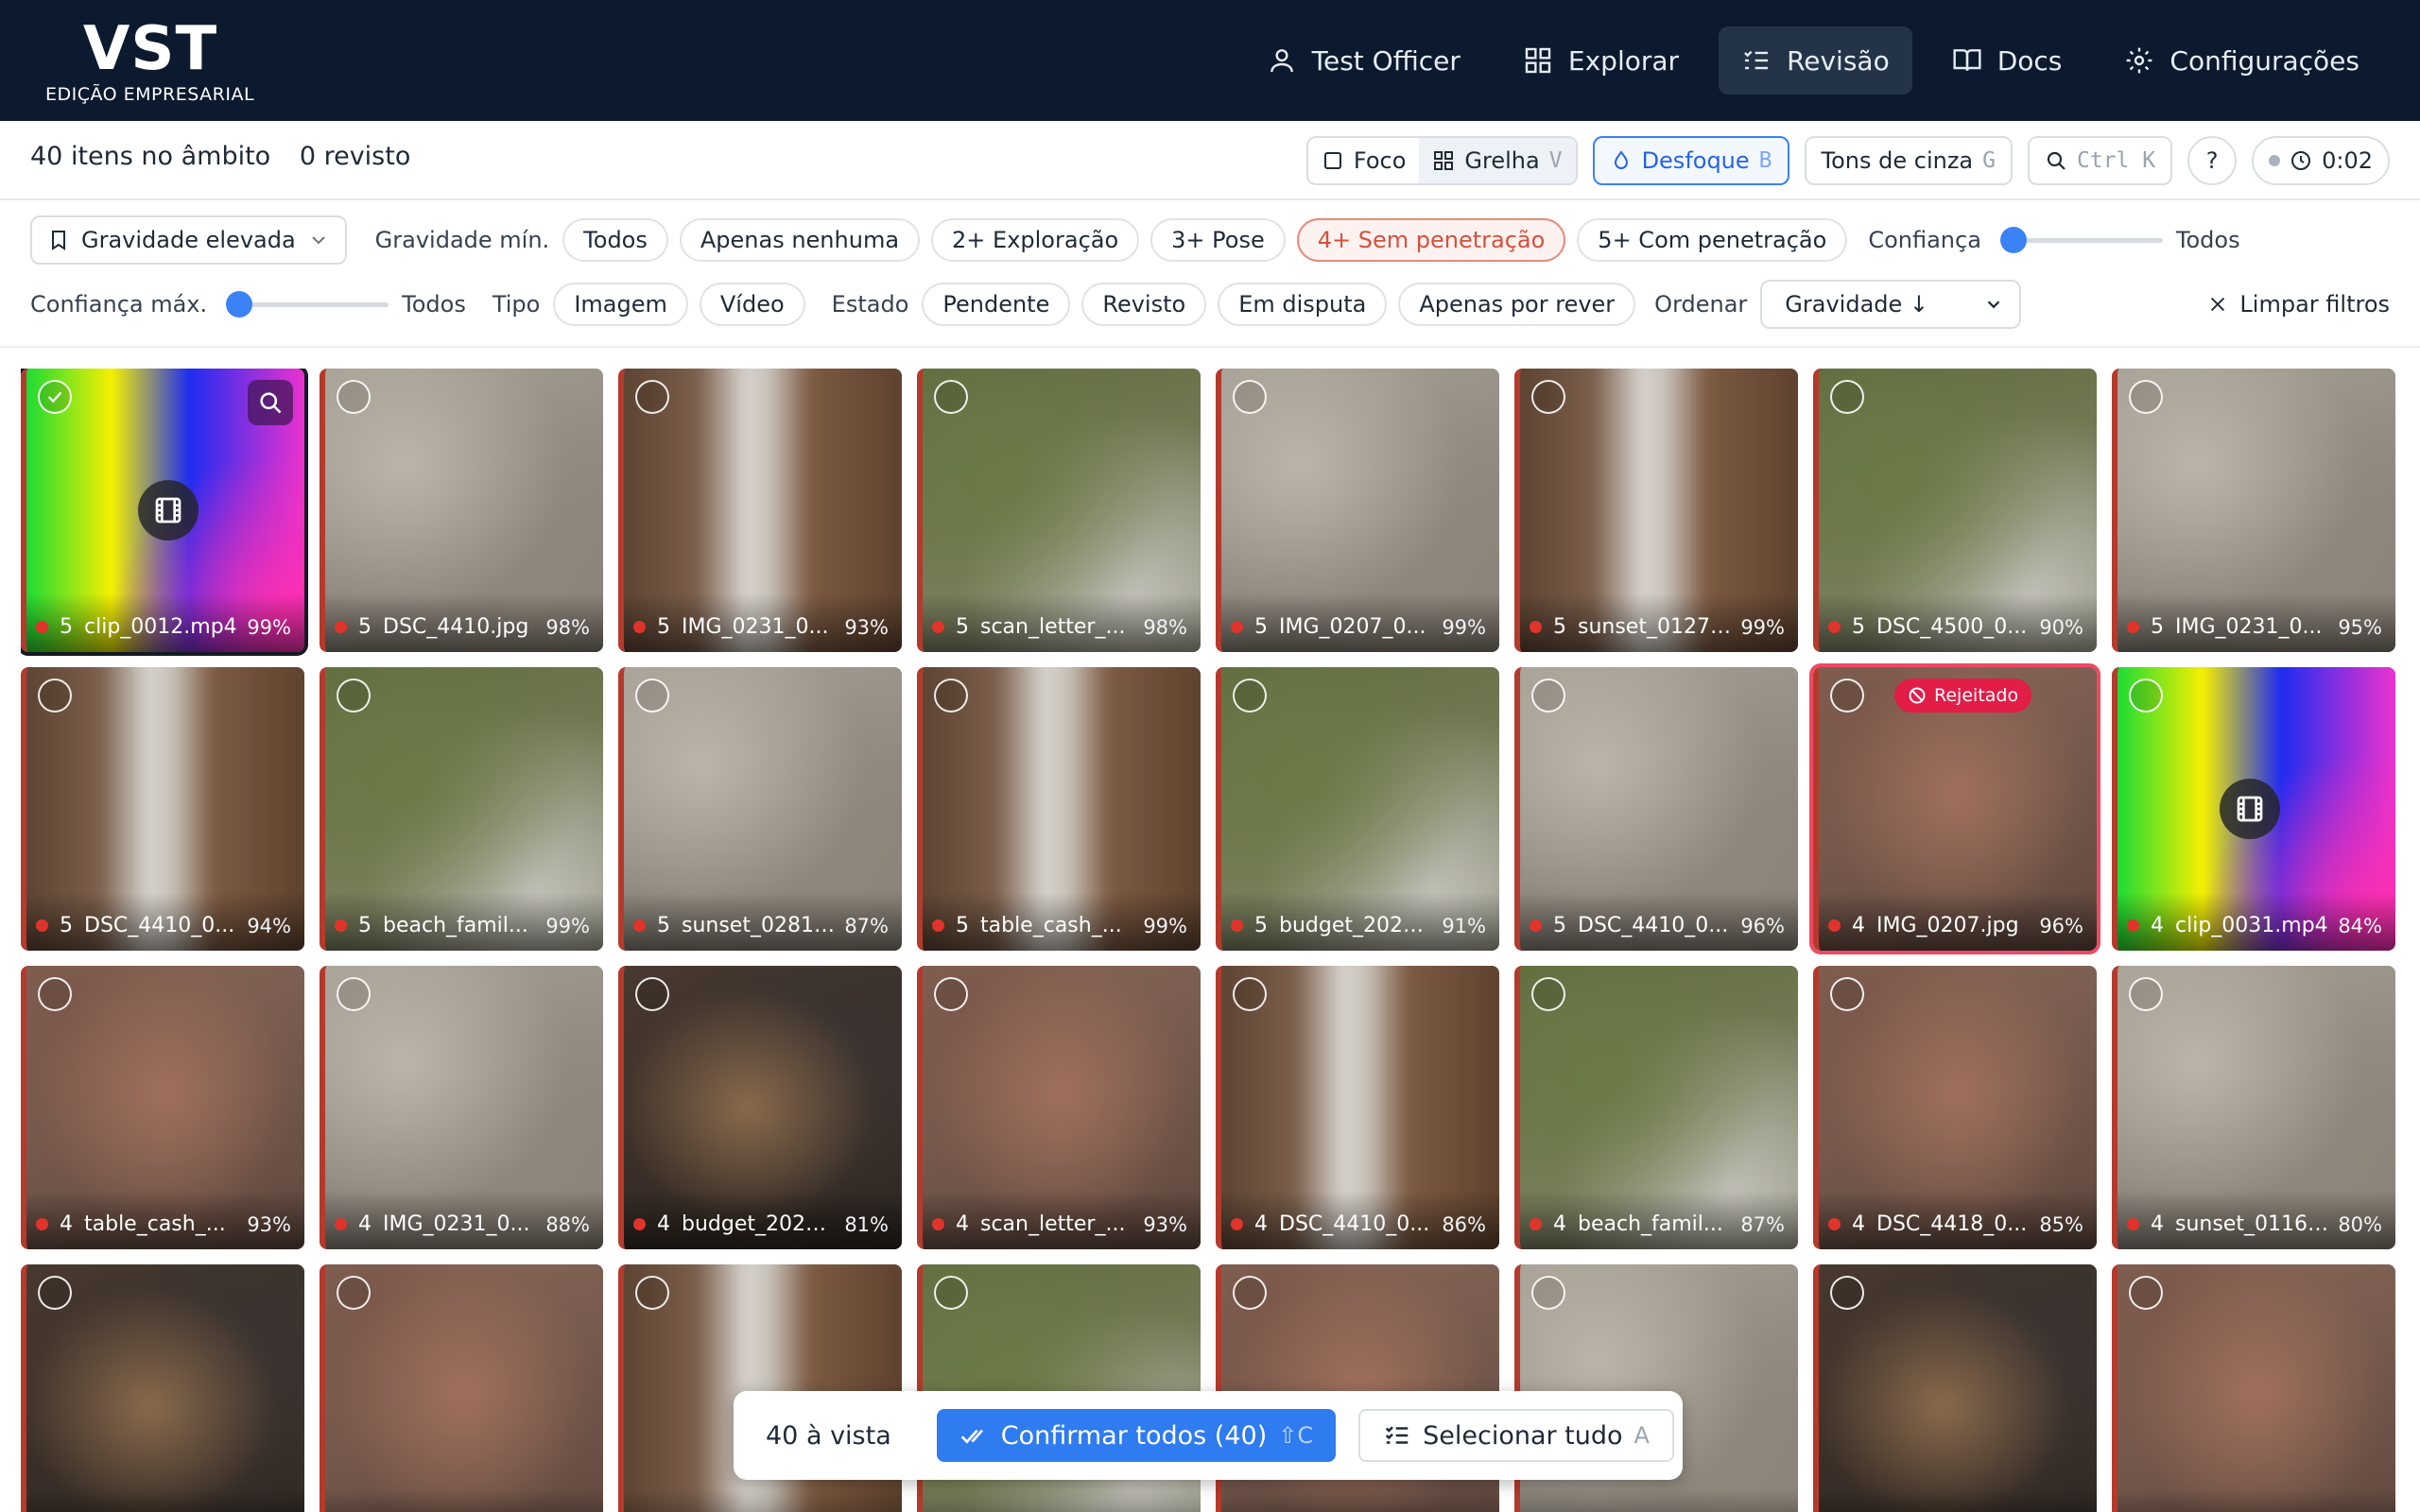  What do you see at coordinates (1136, 1435) in the screenshot?
I see `confirm-all-button: Confirmar todos (40) ⇧C` at bounding box center [1136, 1435].